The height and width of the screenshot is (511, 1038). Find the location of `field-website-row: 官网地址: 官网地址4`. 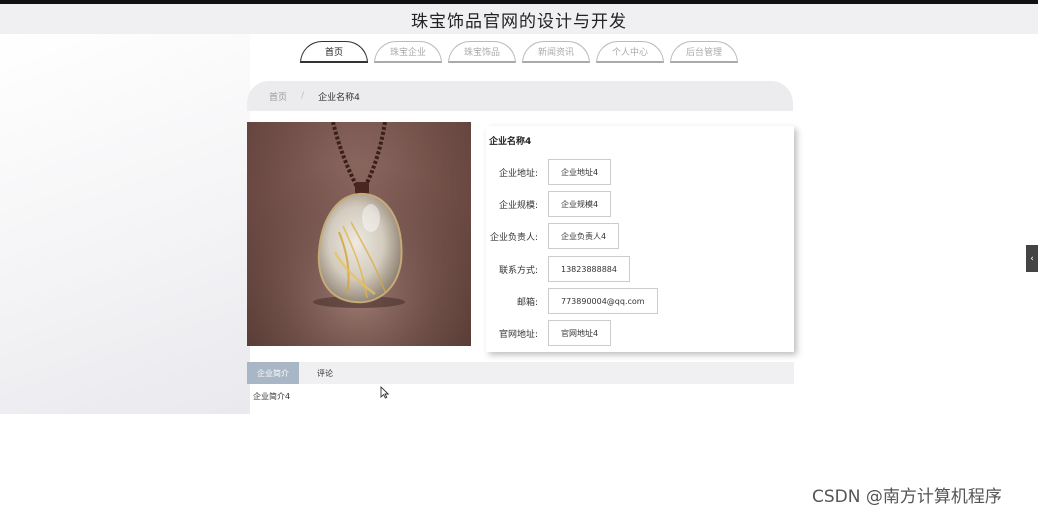

field-website-row: 官网地址: 官网地址4 is located at coordinates (549, 333).